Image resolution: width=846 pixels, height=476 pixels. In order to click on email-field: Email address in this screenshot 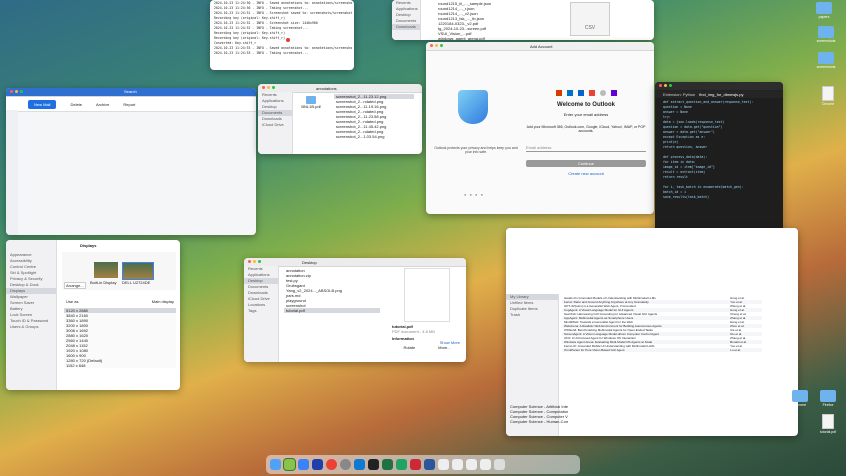, I will do `click(586, 148)`.